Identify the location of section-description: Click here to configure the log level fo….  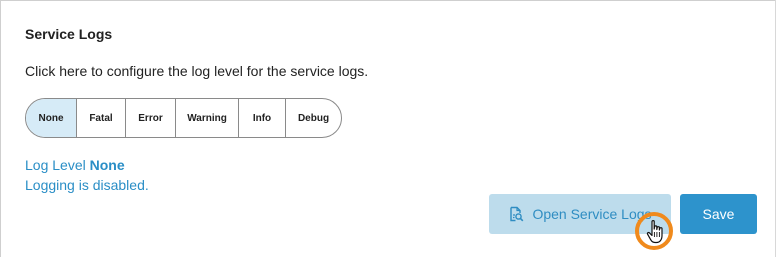
(197, 71).